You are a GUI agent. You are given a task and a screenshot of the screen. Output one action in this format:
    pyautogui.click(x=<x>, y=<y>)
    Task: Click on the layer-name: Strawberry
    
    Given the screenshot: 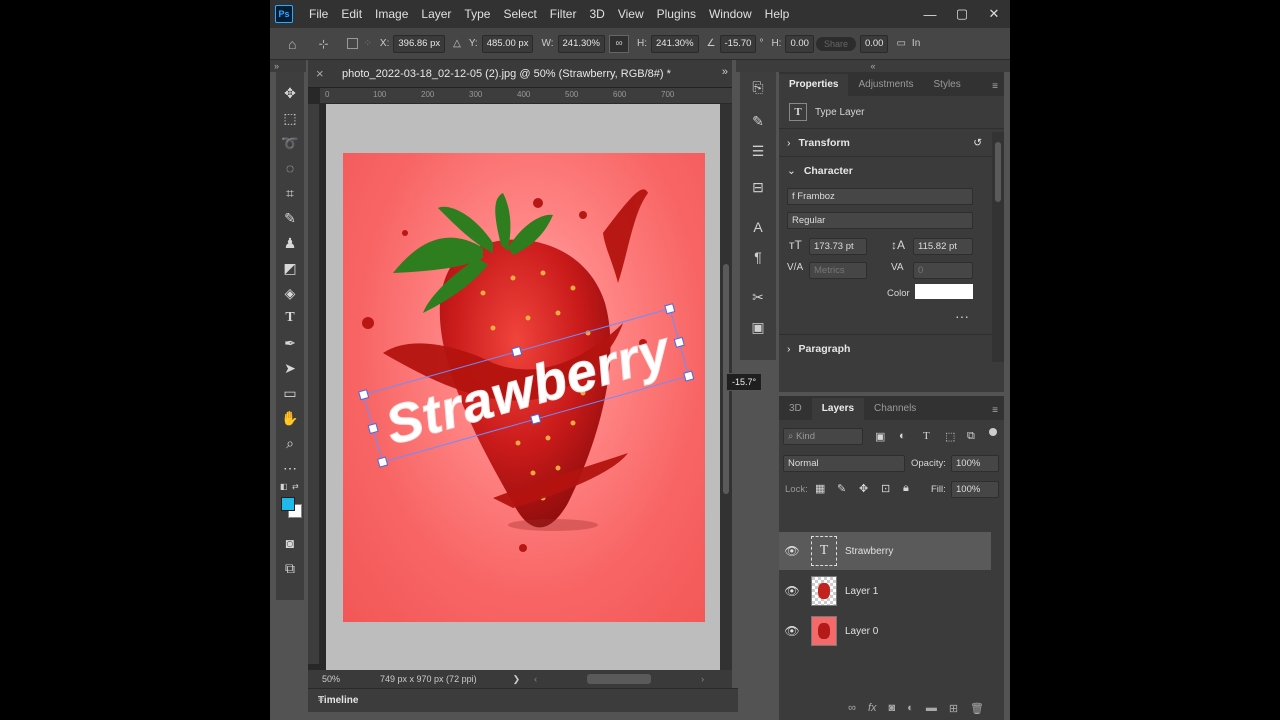 What is the action you would take?
    pyautogui.click(x=869, y=551)
    